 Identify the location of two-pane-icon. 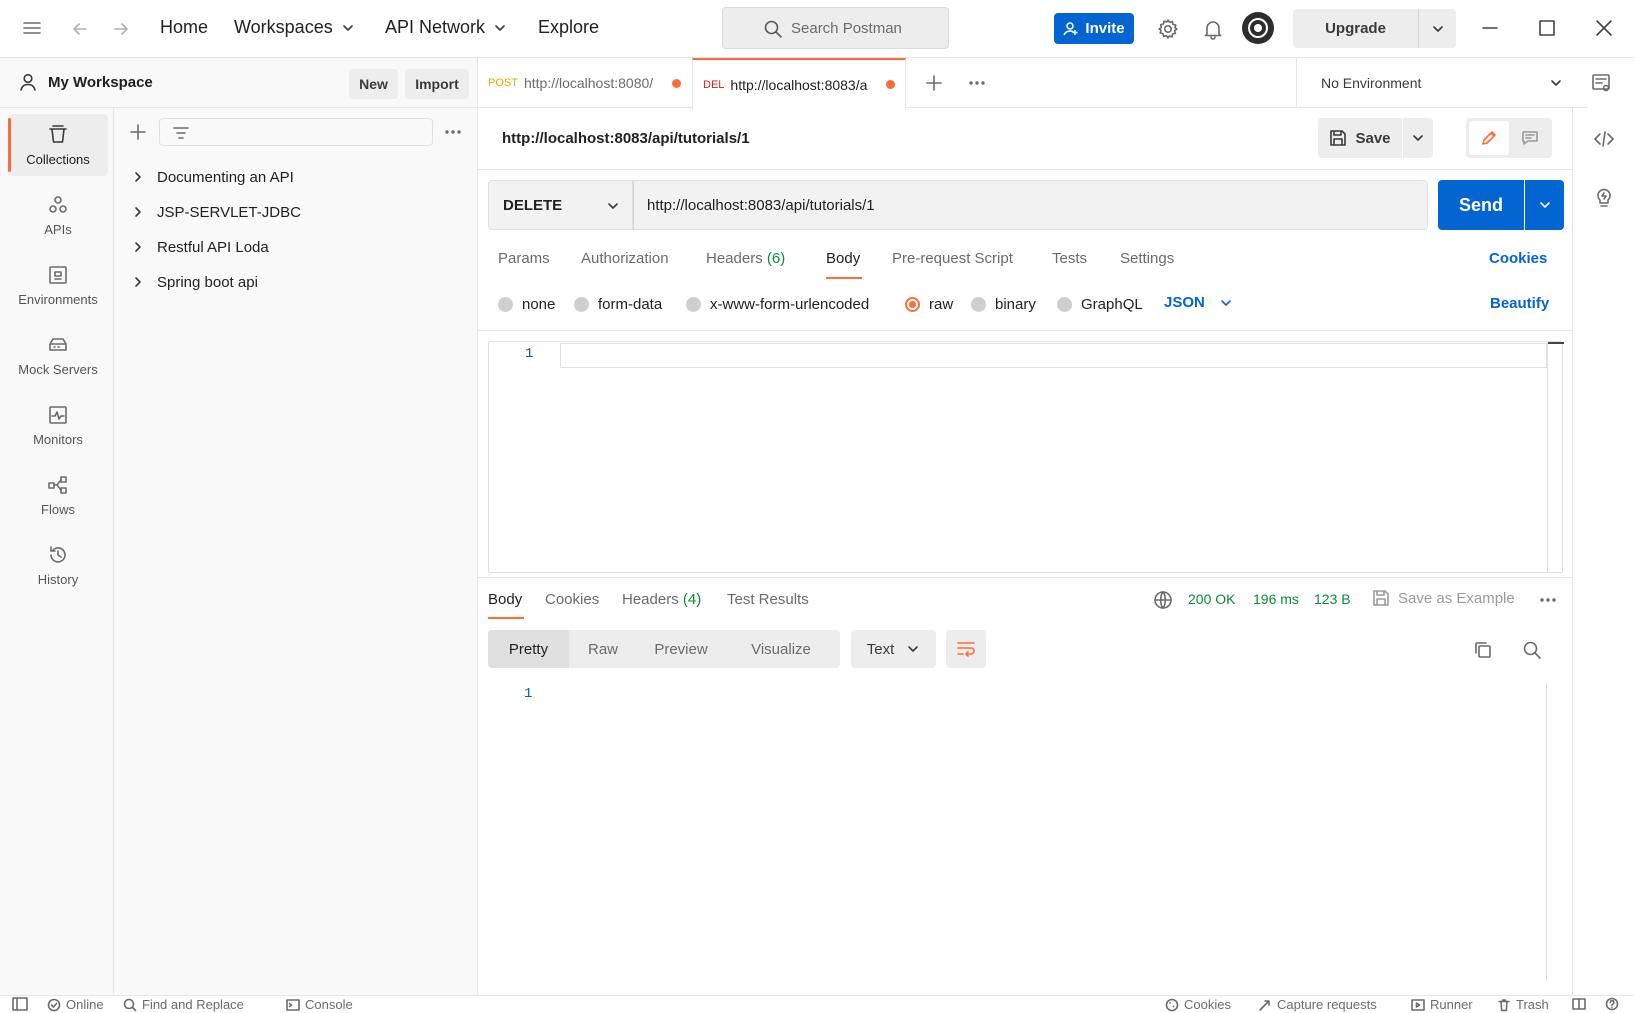
(1579, 1004).